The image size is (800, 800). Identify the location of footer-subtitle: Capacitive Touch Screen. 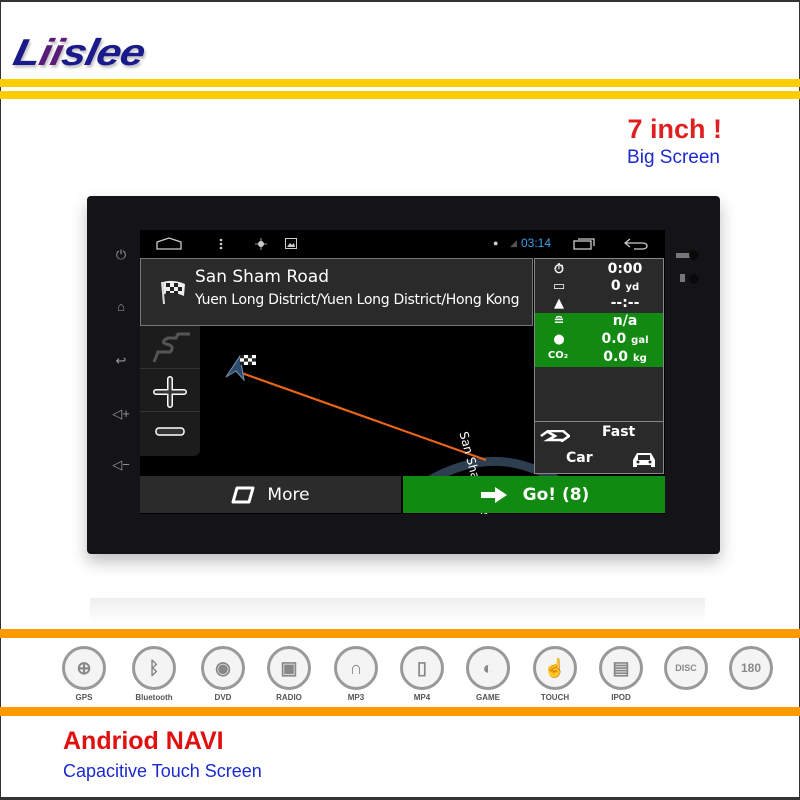
(162, 771).